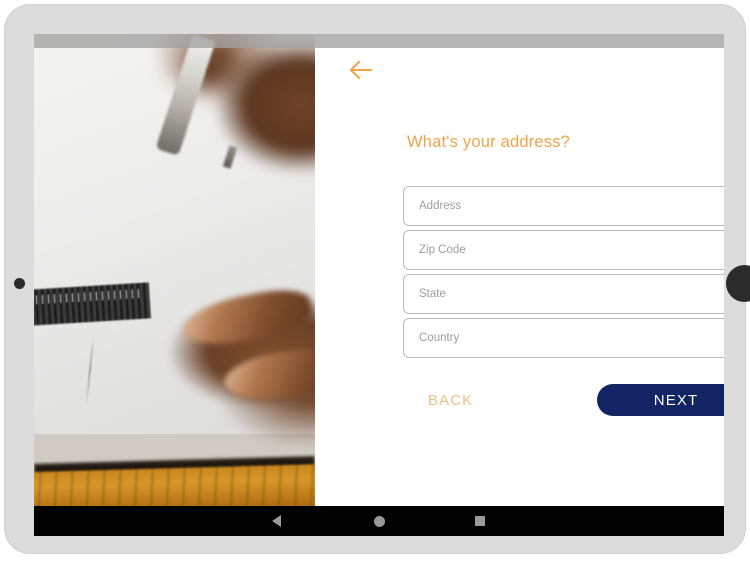 This screenshot has height=562, width=750. Describe the element at coordinates (563, 294) in the screenshot. I see `state-input` at that location.